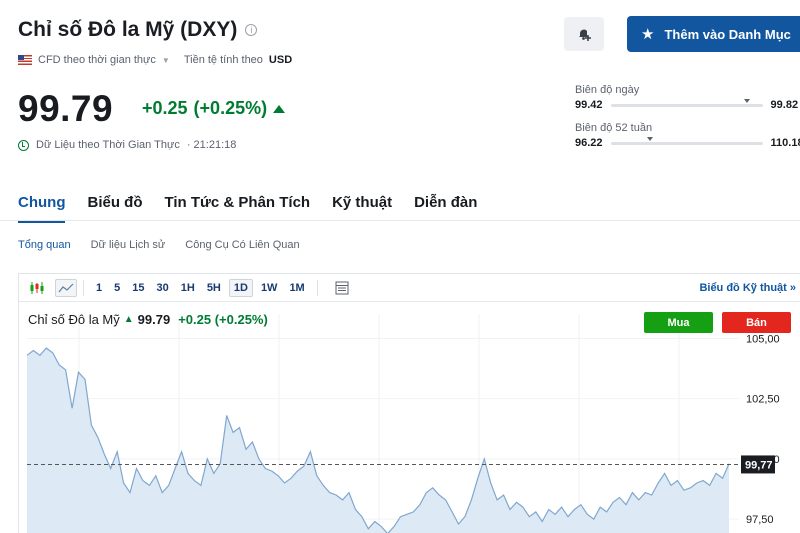 This screenshot has width=800, height=533. I want to click on week52-range-marker, so click(650, 138).